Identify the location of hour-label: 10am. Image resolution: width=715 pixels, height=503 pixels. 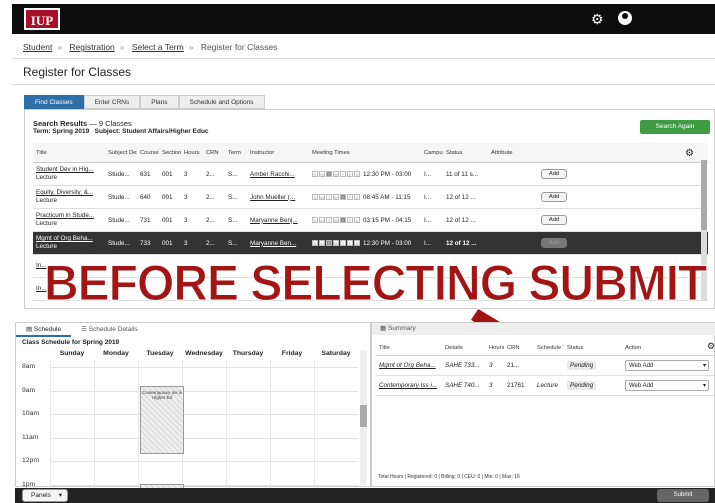
(31, 413).